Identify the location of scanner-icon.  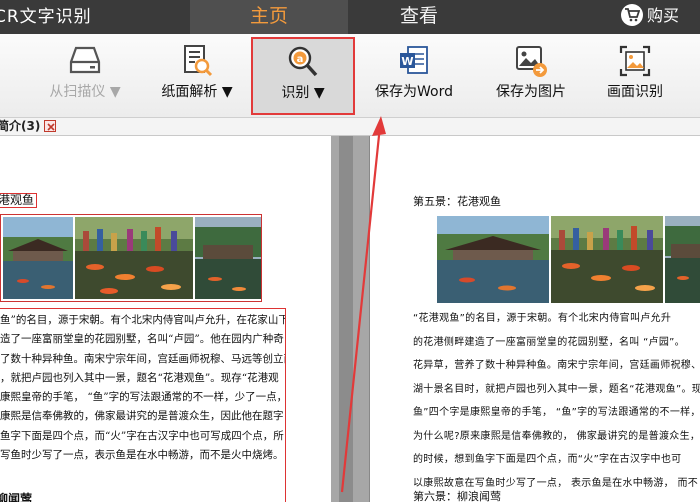
(85, 61).